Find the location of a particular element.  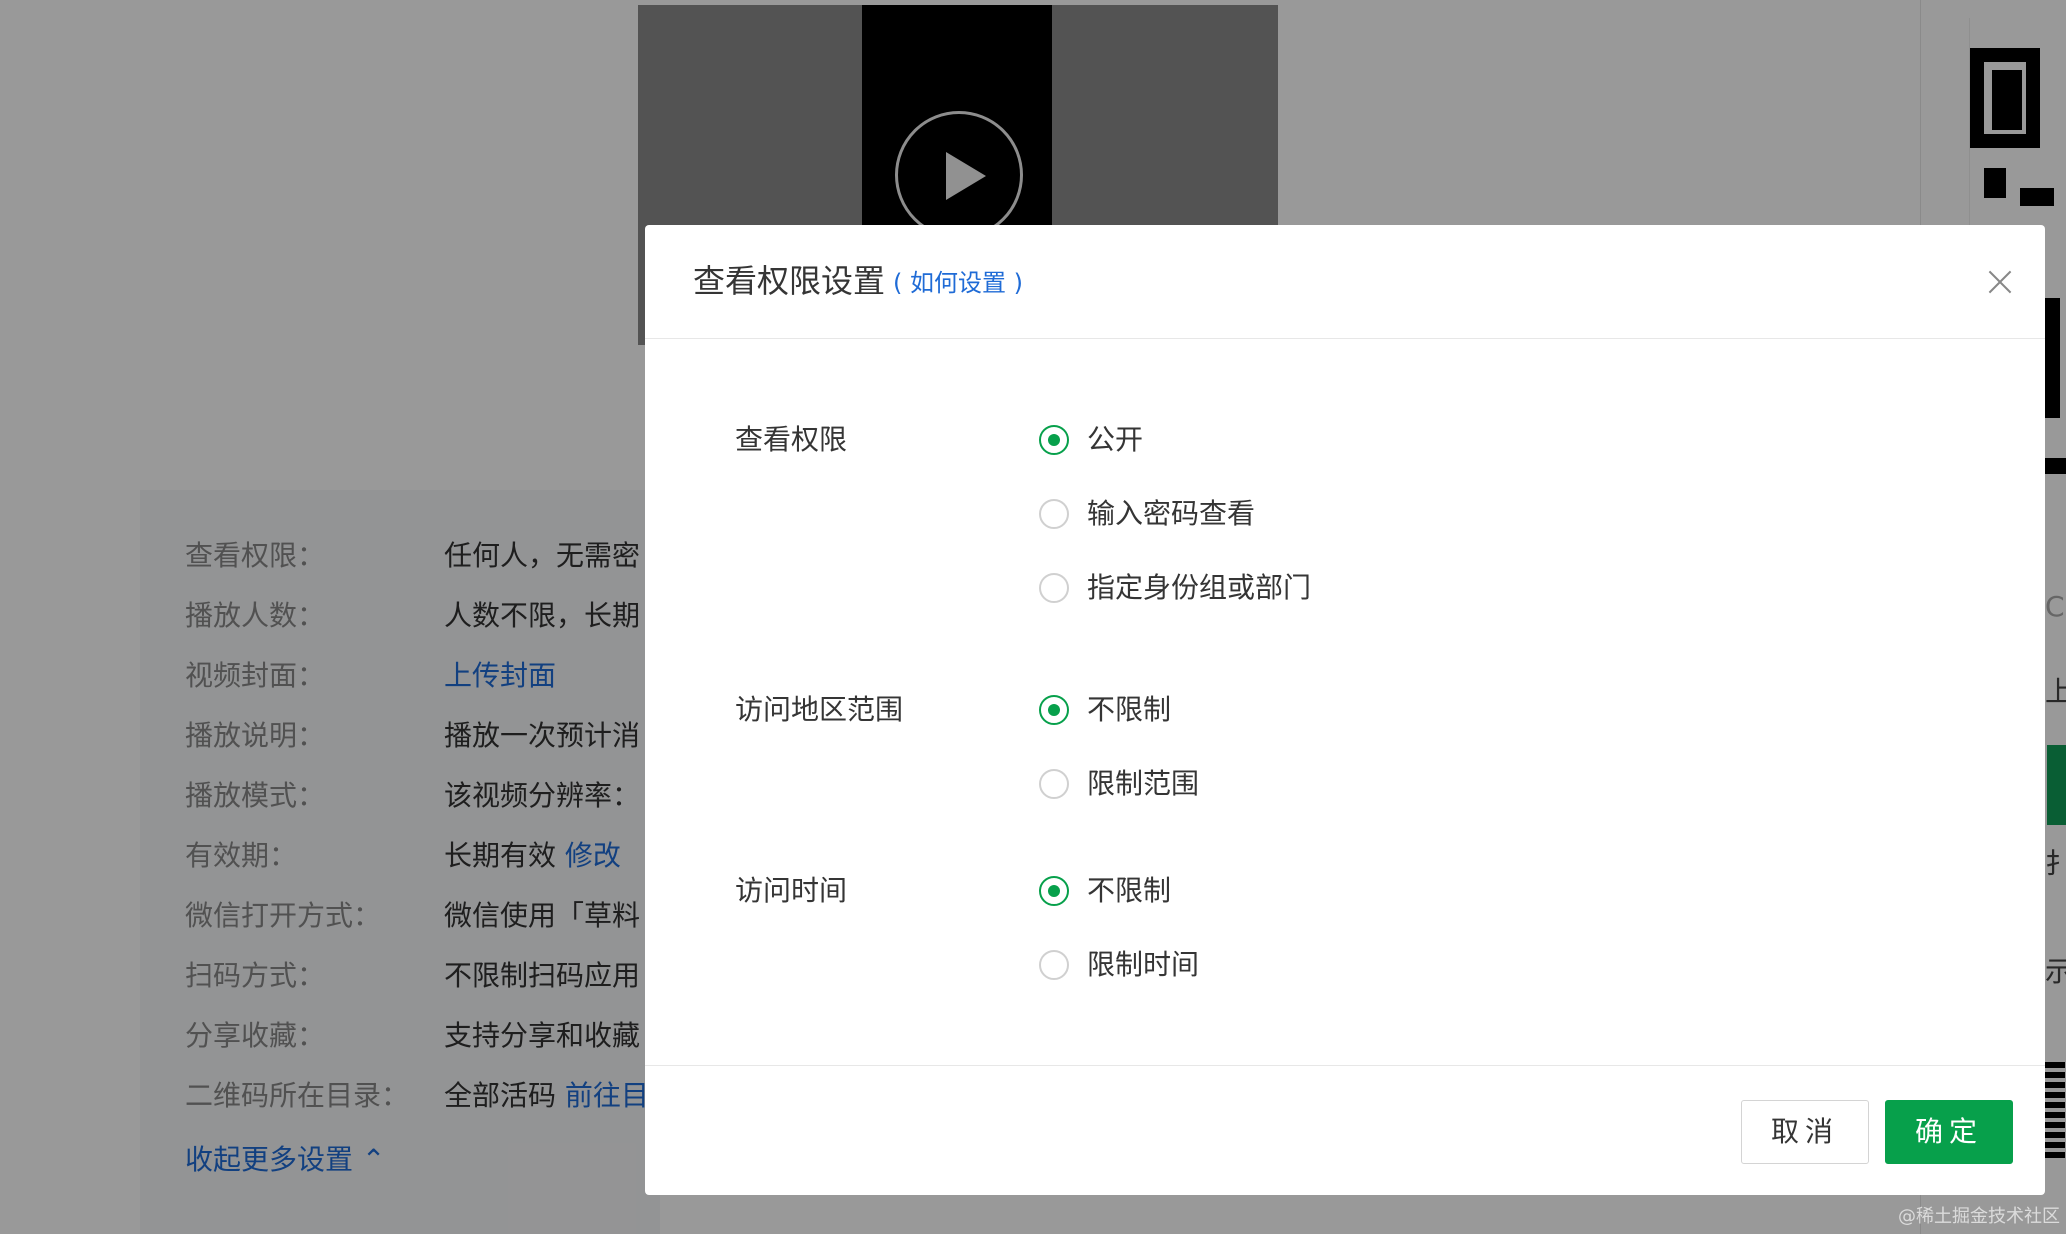

view-permission-label: 查看权限 is located at coordinates (791, 439).